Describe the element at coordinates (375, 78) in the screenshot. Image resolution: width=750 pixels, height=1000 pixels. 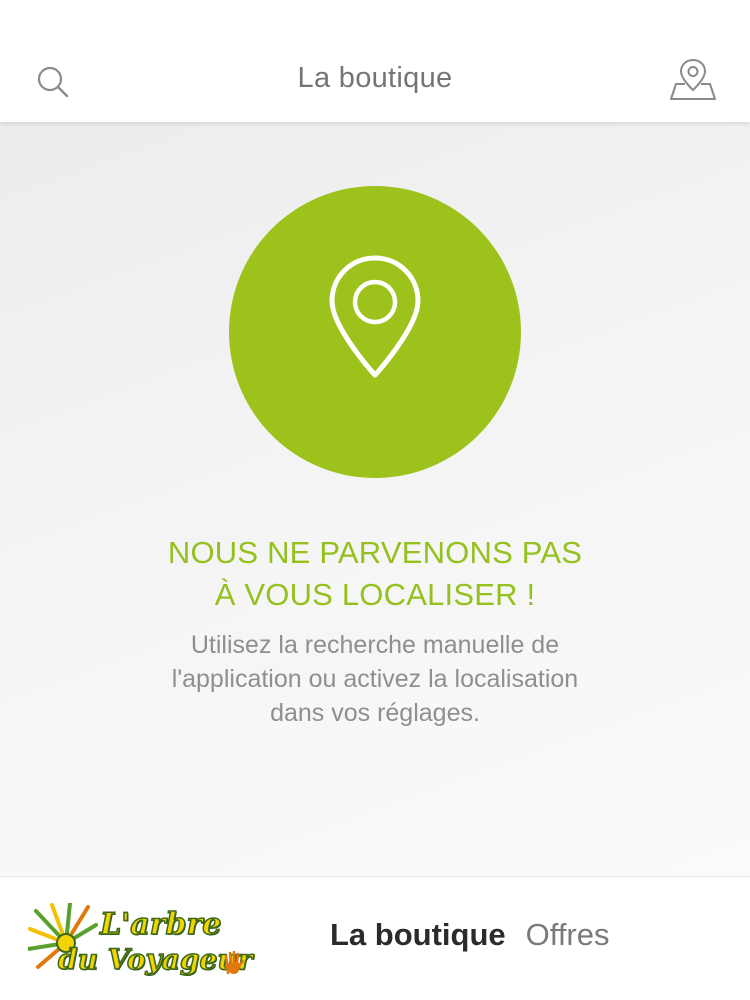
I see `page-title: La boutique` at that location.